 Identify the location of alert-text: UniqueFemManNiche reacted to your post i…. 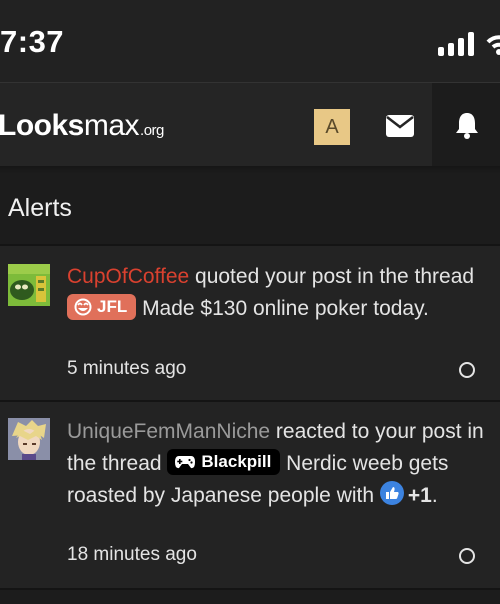
(277, 464).